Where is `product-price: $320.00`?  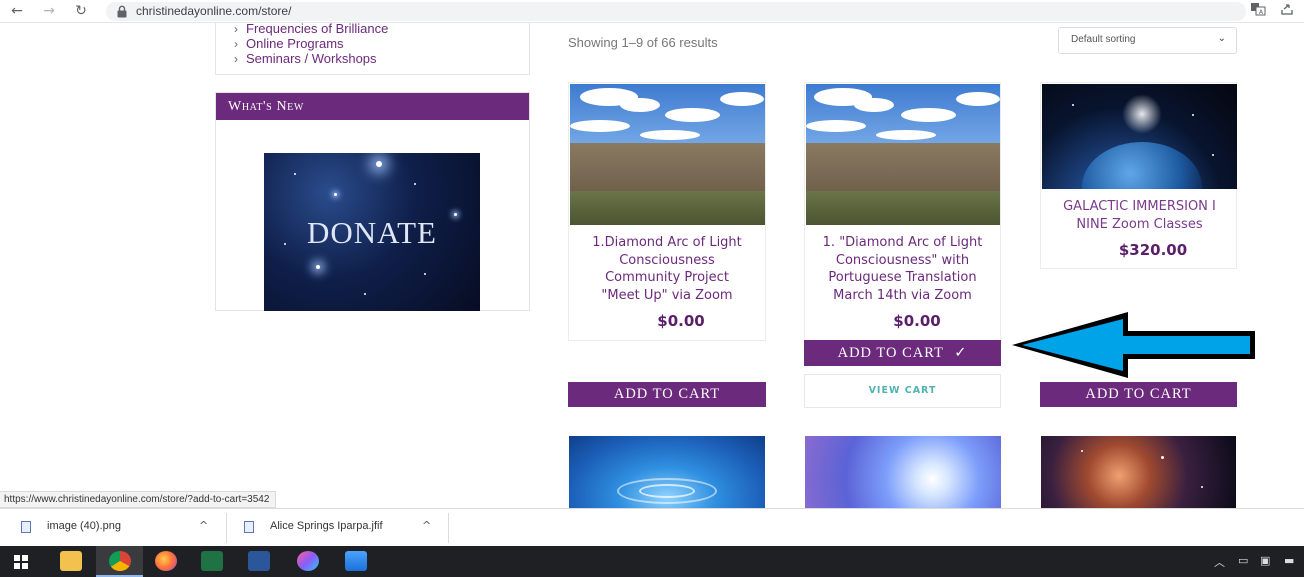 product-price: $320.00 is located at coordinates (1153, 250).